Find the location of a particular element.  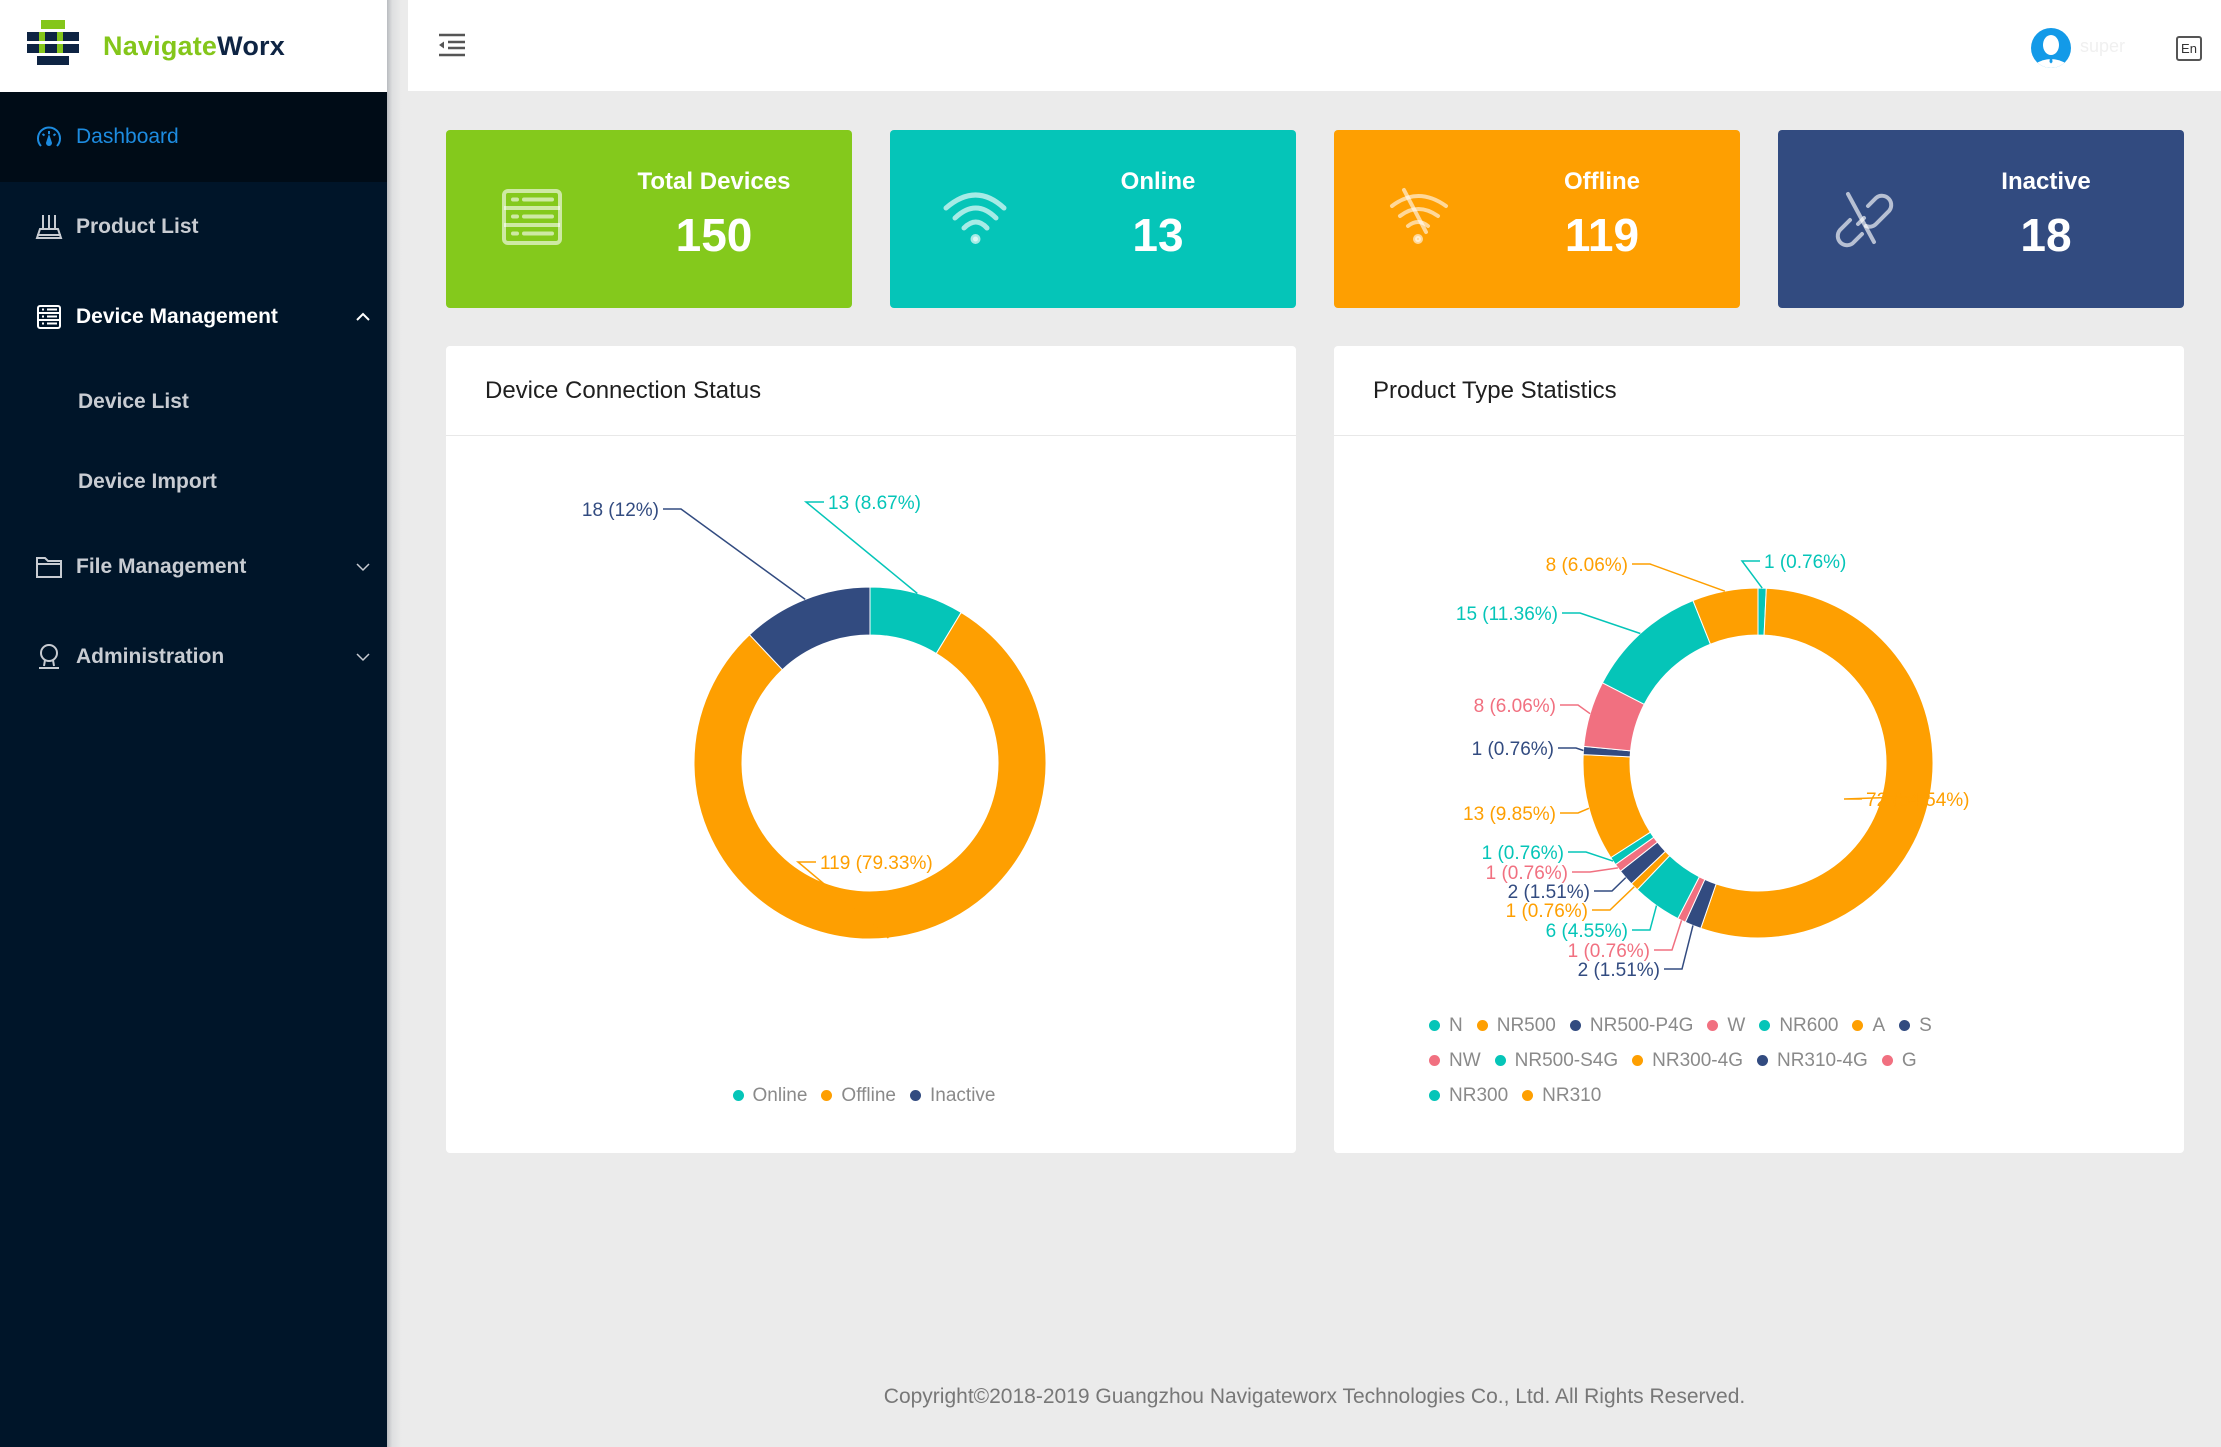

wifi-icon is located at coordinates (975, 218).